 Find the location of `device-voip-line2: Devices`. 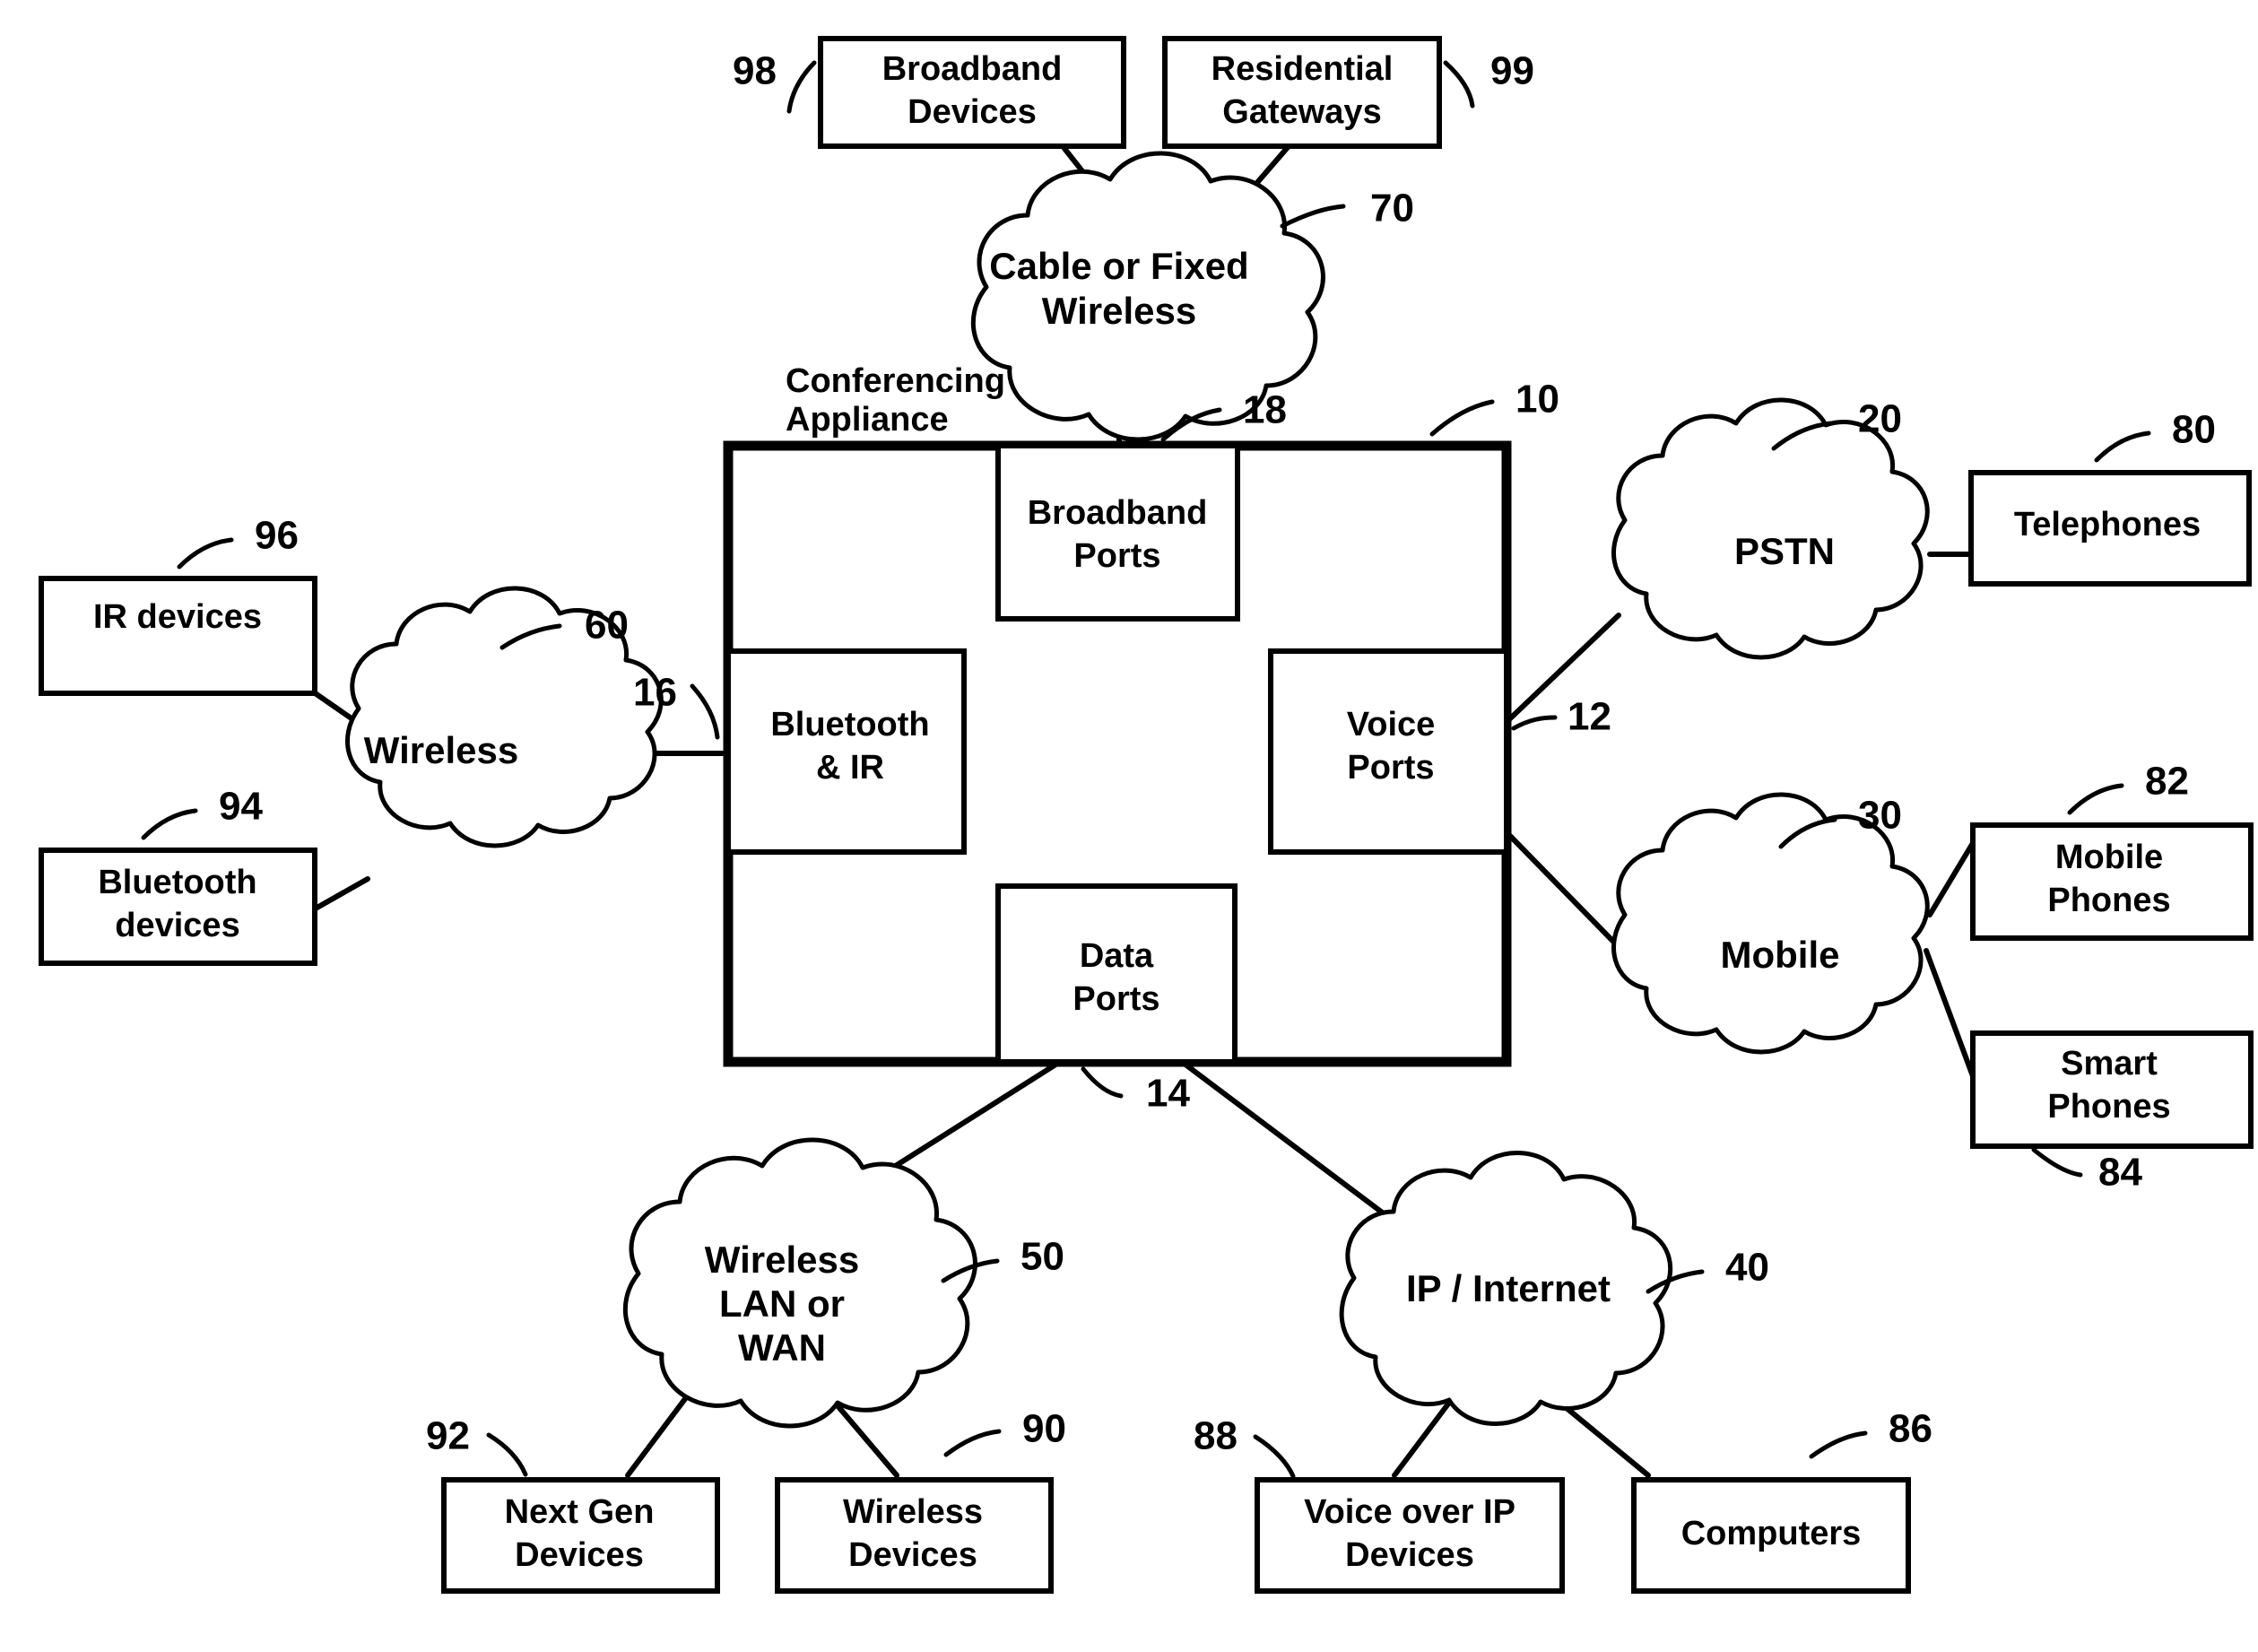

device-voip-line2: Devices is located at coordinates (1409, 1555).